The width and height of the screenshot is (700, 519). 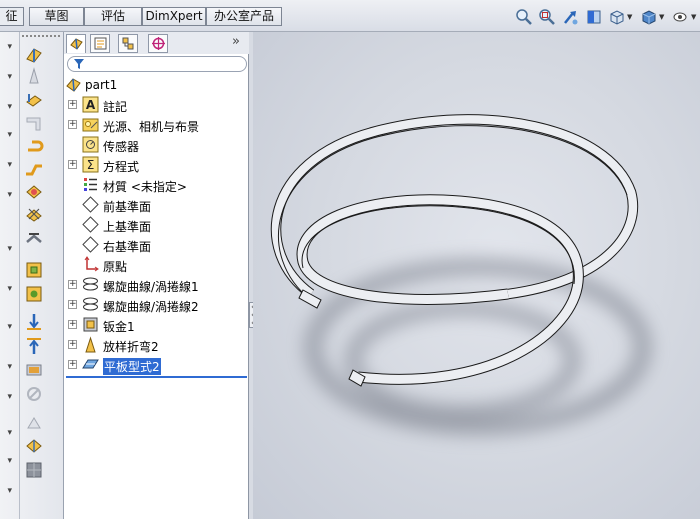 I want to click on section-view-icon, so click(x=594, y=17).